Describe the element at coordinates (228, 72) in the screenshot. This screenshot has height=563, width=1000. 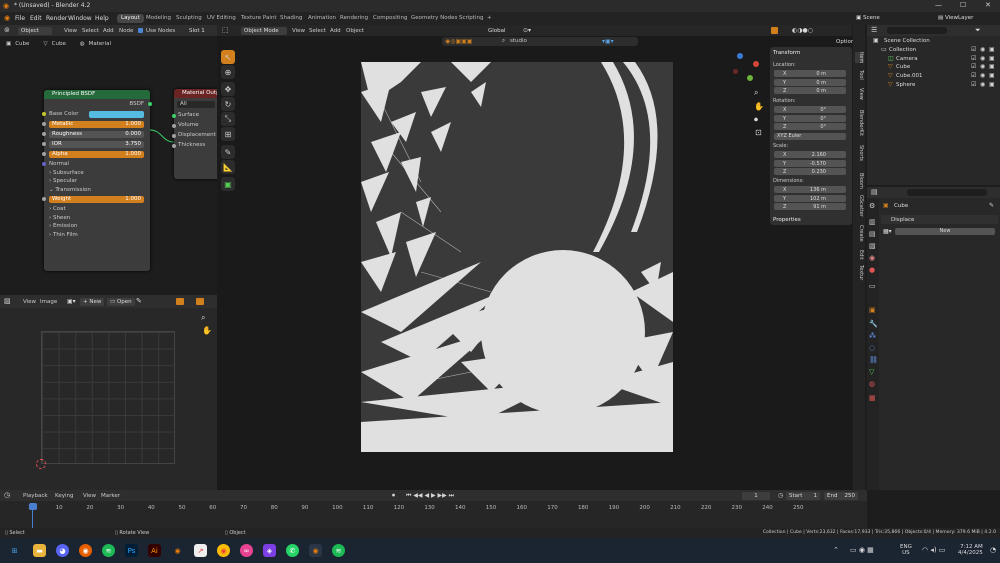
I see `cursor-tool-icon: ⊕` at that location.